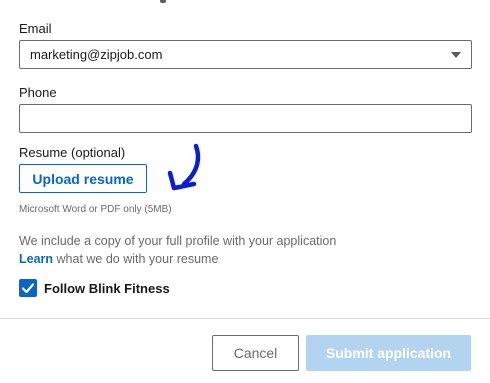 Image resolution: width=490 pixels, height=383 pixels. Describe the element at coordinates (107, 288) in the screenshot. I see `follow-company-label: Follow Blink Fitness` at that location.